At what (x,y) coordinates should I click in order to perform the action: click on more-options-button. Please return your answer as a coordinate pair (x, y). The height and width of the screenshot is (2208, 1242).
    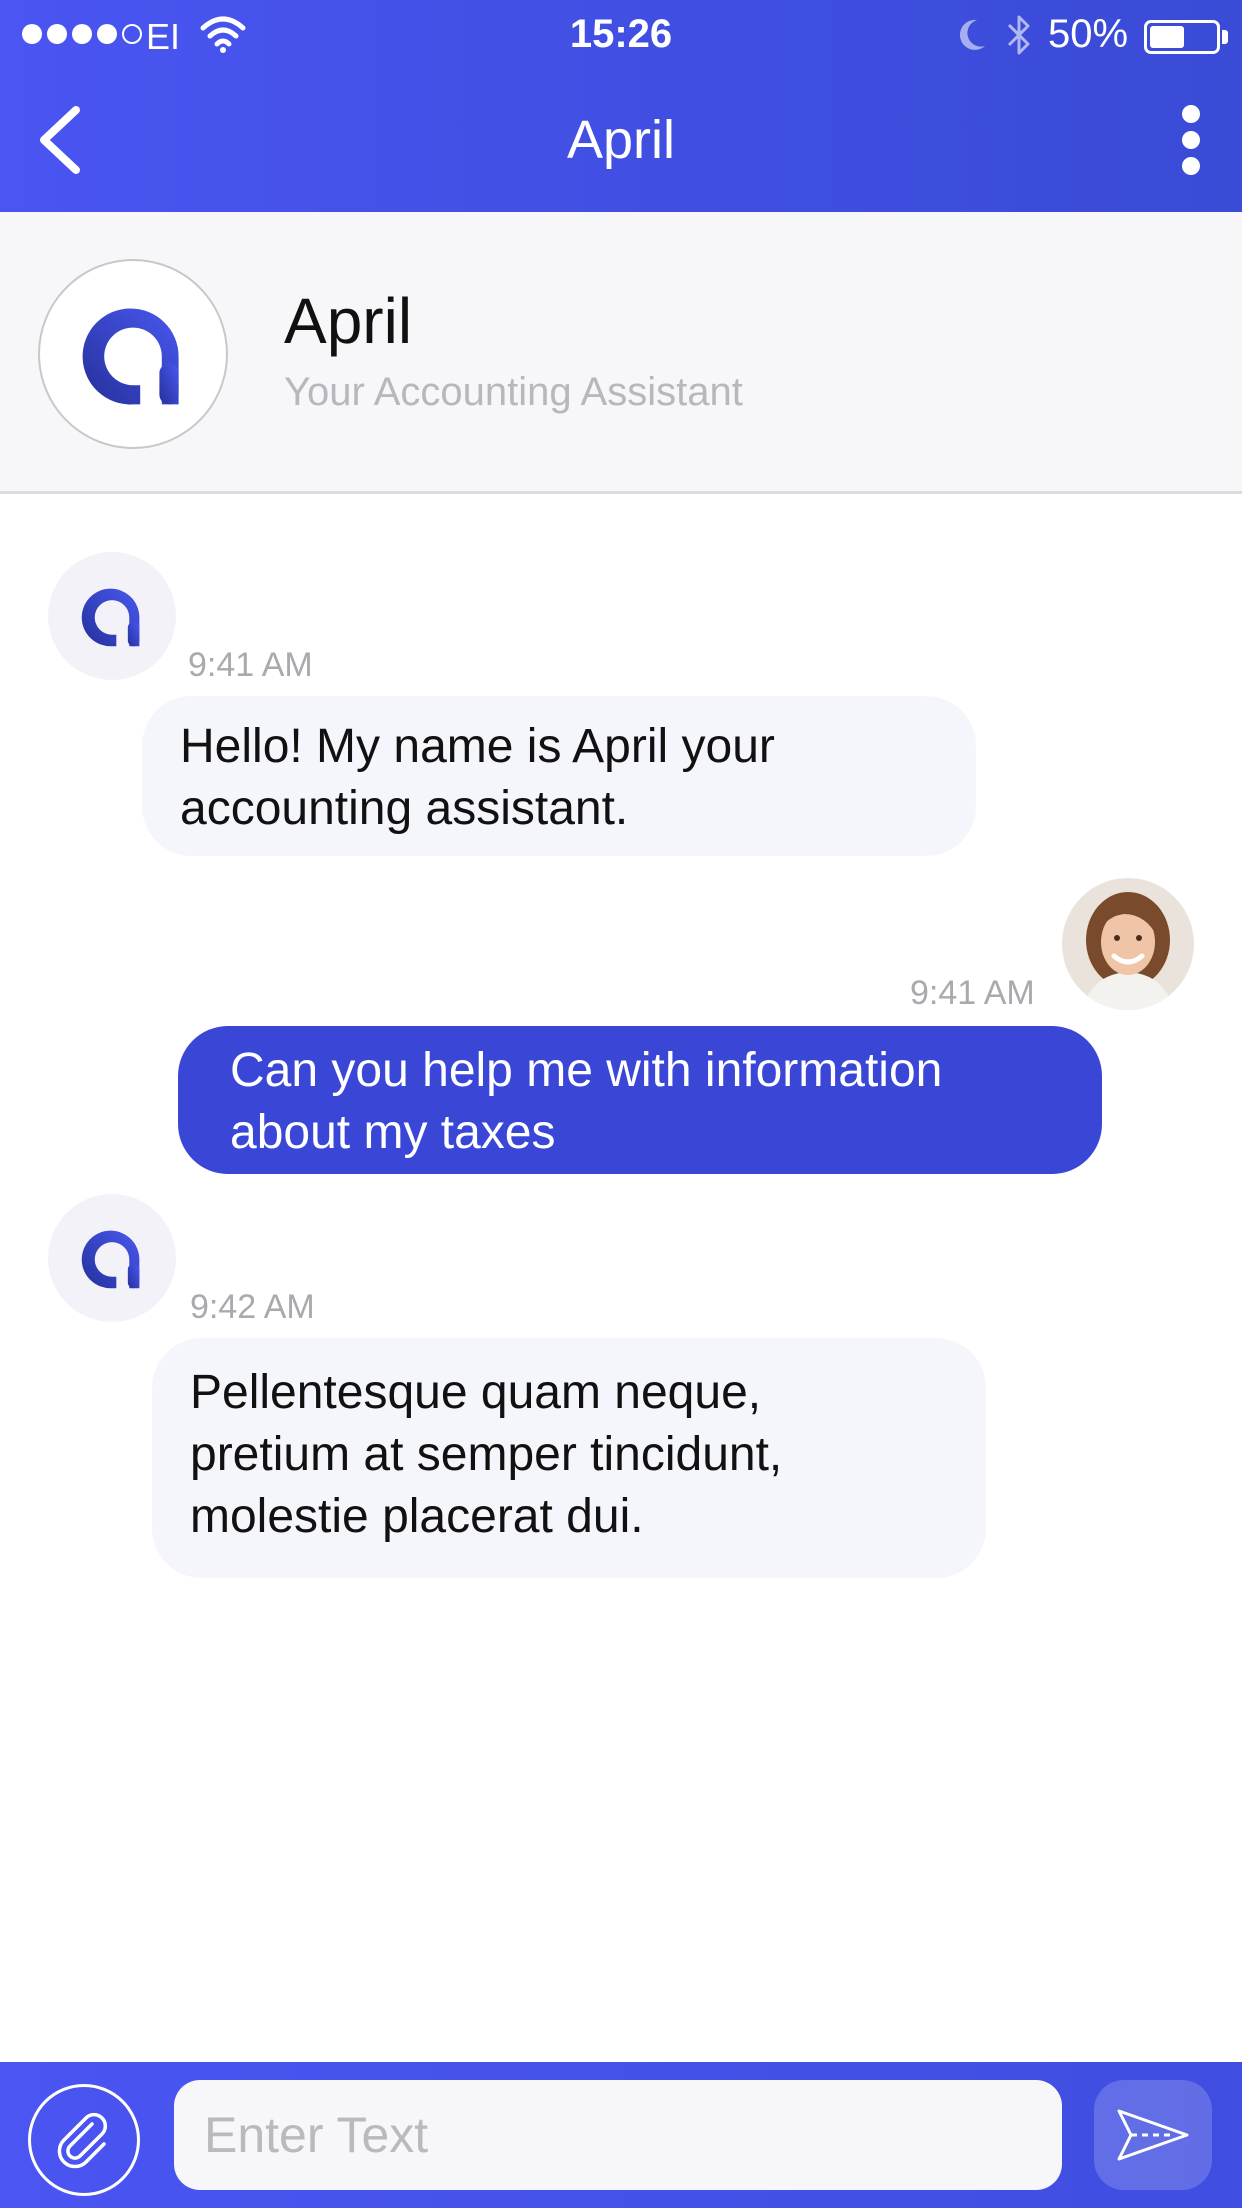
    Looking at the image, I should click on (1191, 140).